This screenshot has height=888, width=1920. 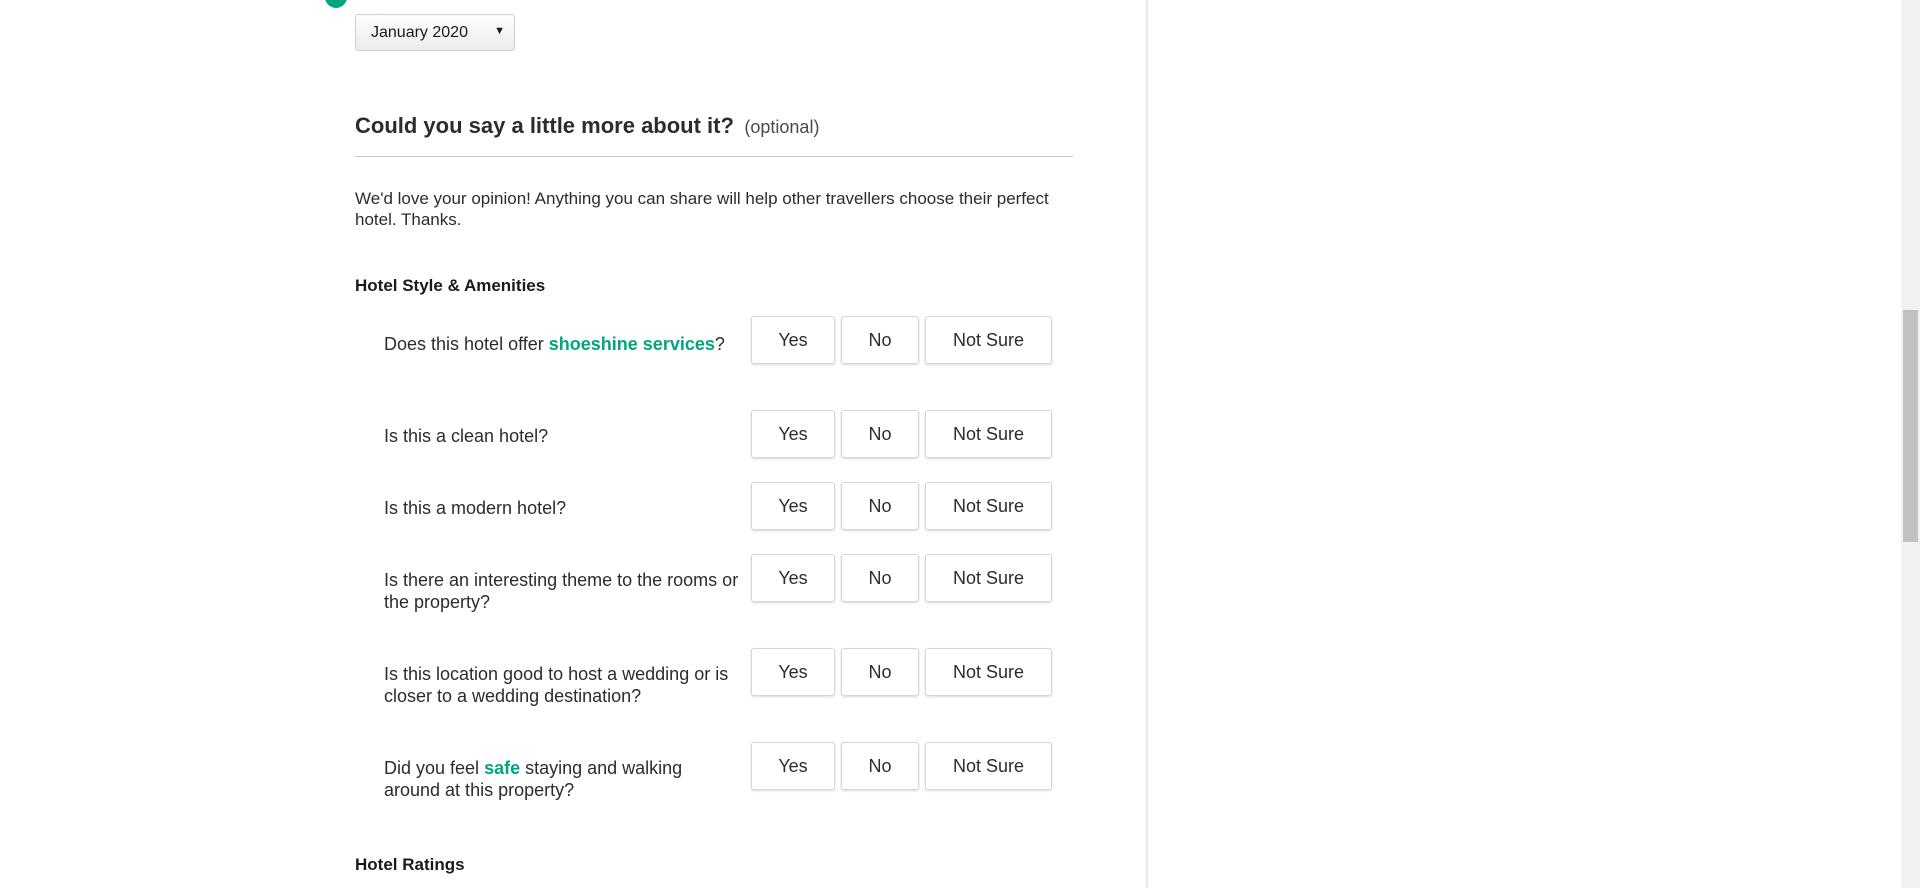 I want to click on step-indicator, so click(x=336, y=4).